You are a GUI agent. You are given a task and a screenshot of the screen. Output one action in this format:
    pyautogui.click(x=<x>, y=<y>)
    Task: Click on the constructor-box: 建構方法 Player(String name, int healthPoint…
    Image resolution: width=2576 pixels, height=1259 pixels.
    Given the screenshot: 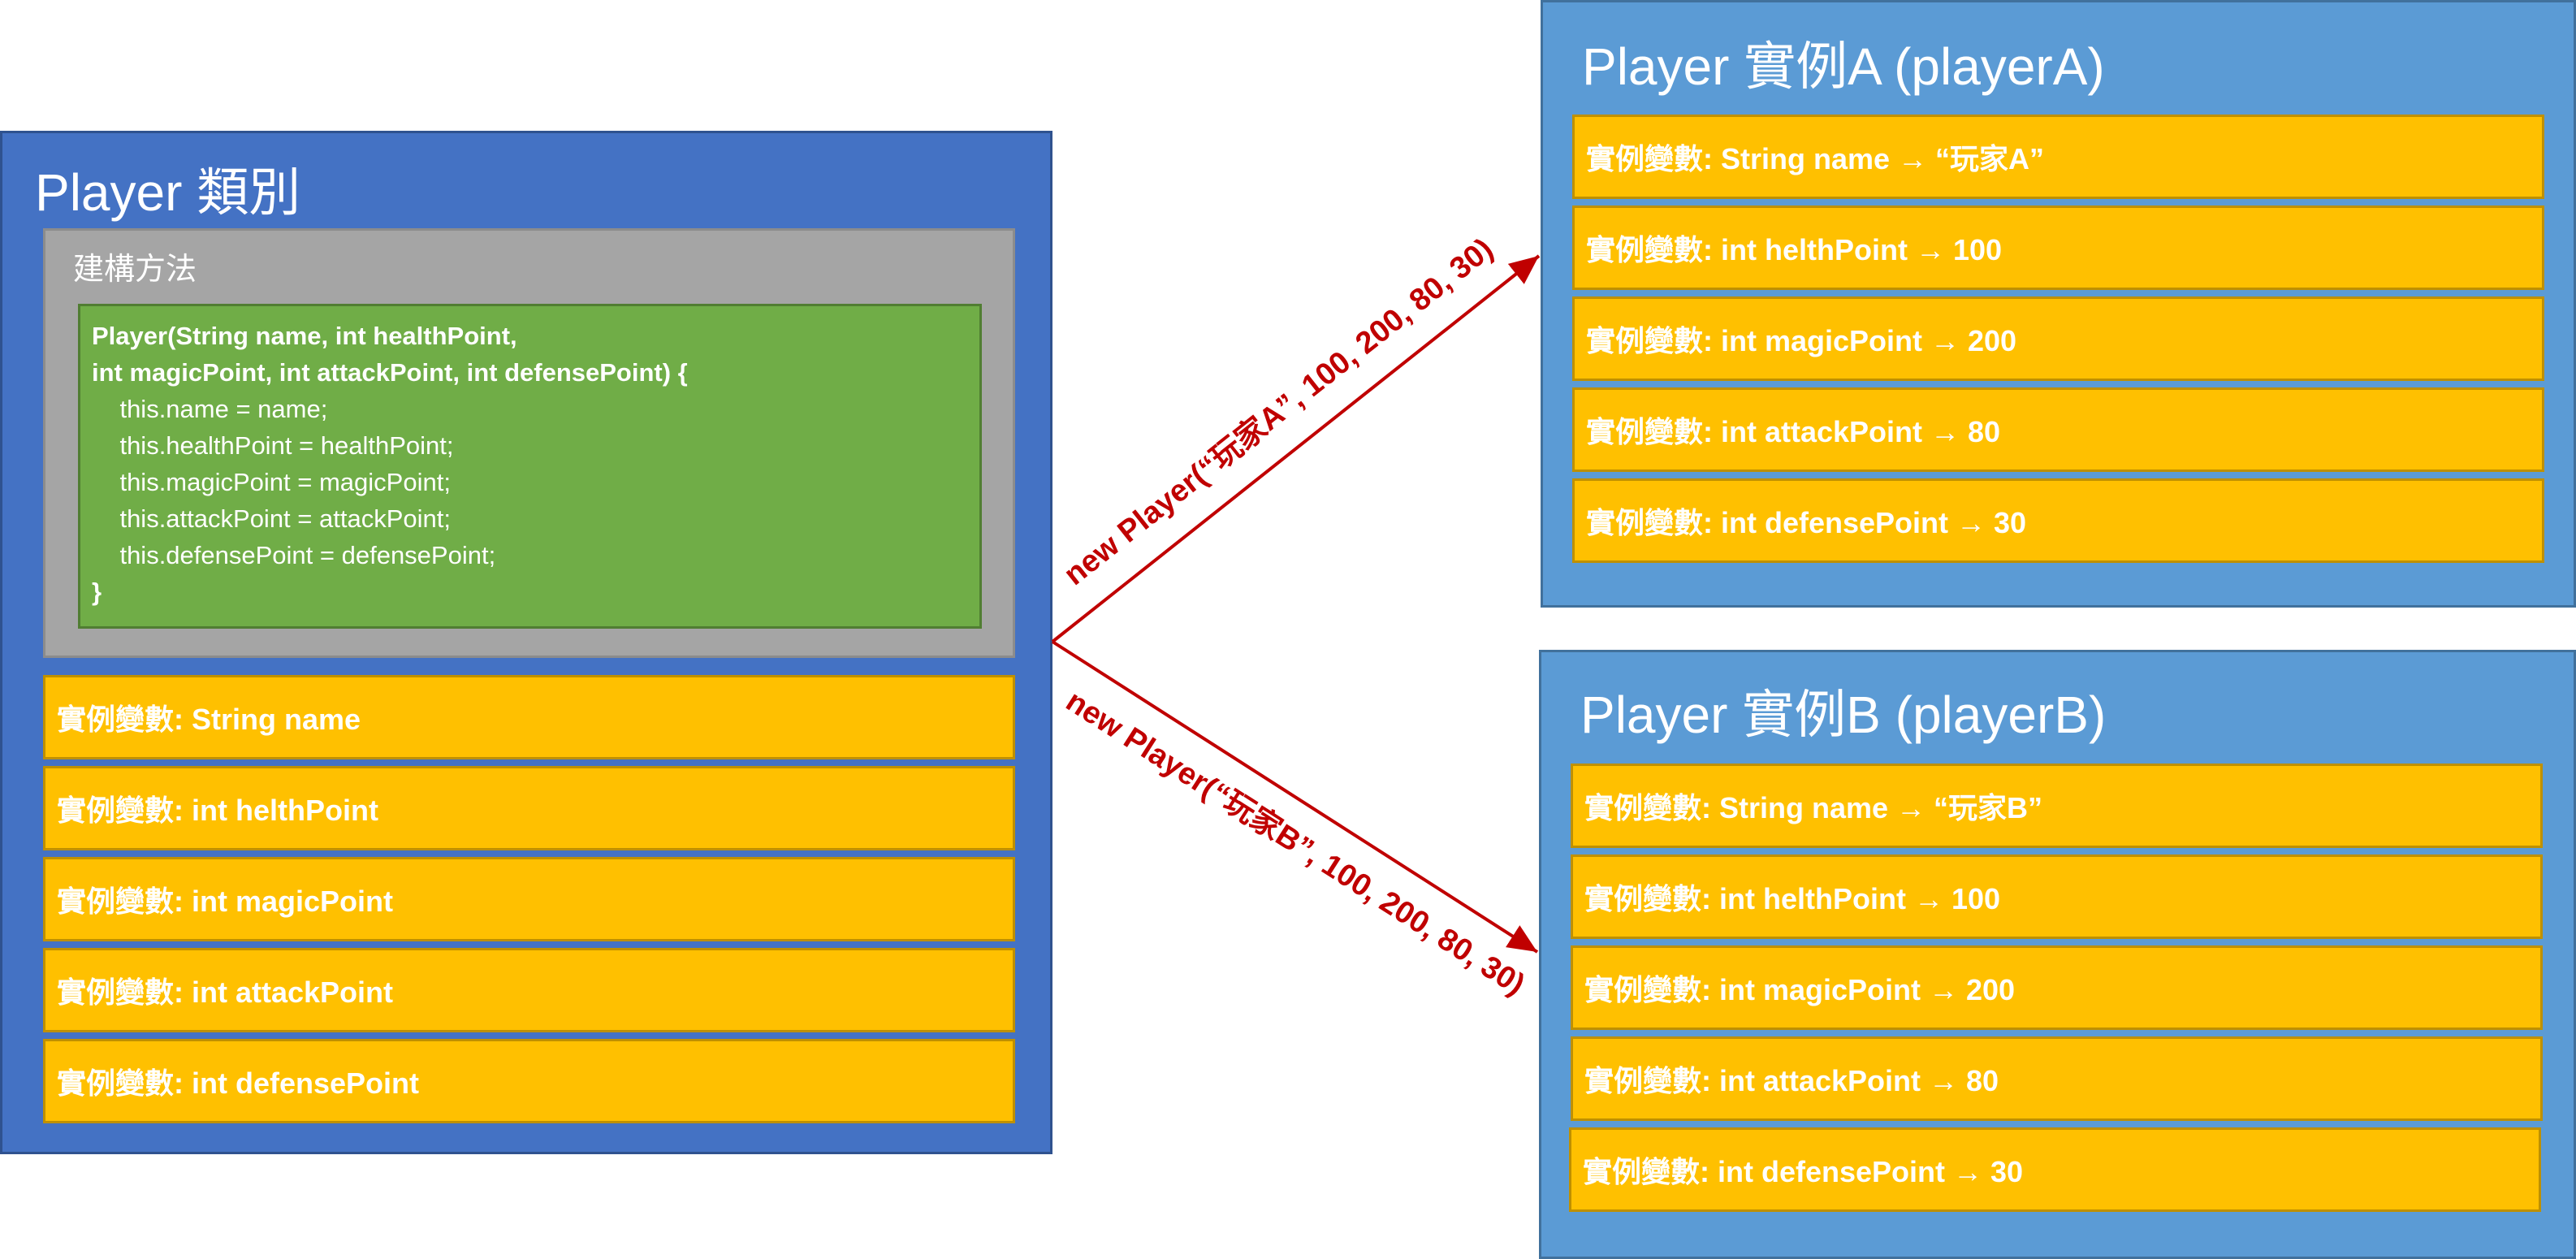 What is the action you would take?
    pyautogui.click(x=529, y=443)
    